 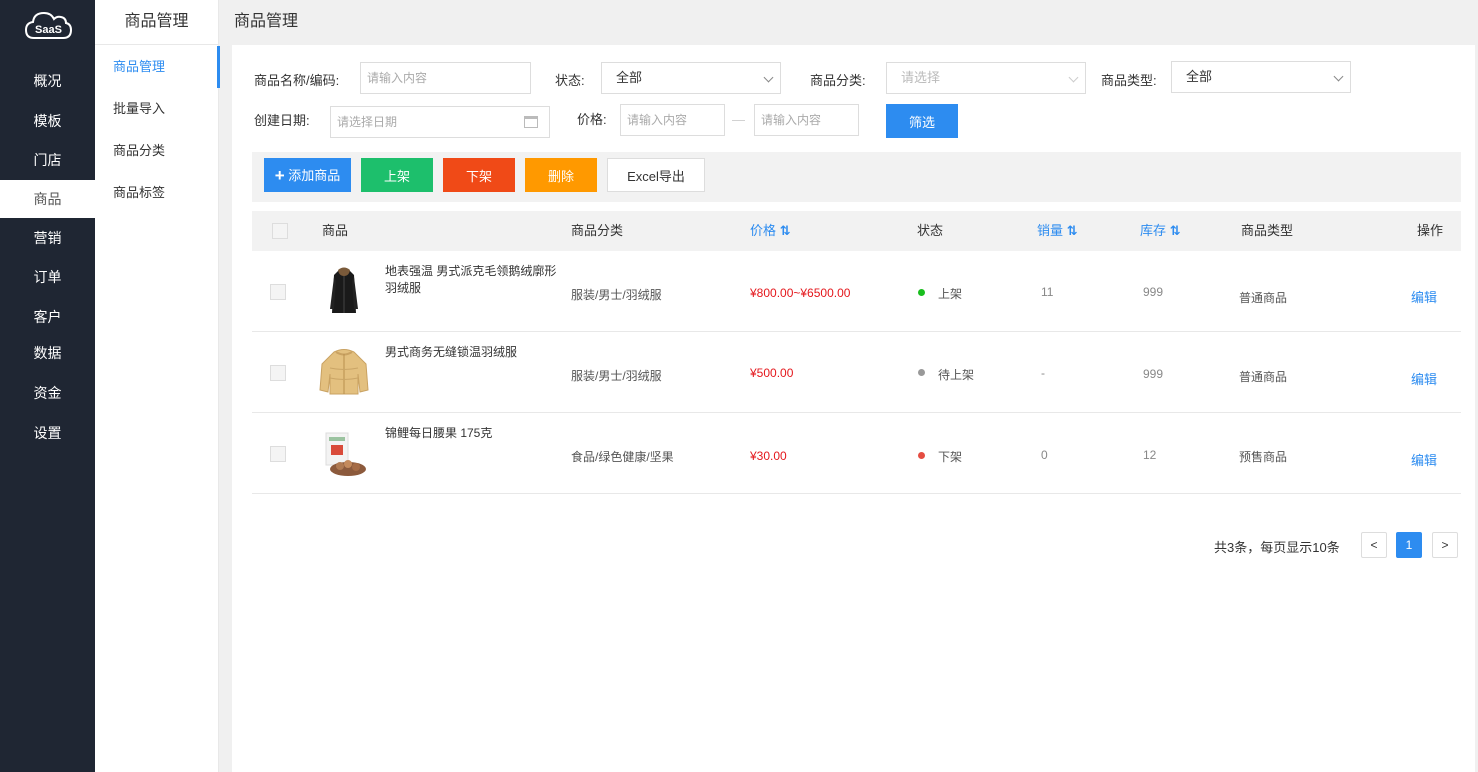 What do you see at coordinates (1261, 77) in the screenshot?
I see `product-type-select: 全部` at bounding box center [1261, 77].